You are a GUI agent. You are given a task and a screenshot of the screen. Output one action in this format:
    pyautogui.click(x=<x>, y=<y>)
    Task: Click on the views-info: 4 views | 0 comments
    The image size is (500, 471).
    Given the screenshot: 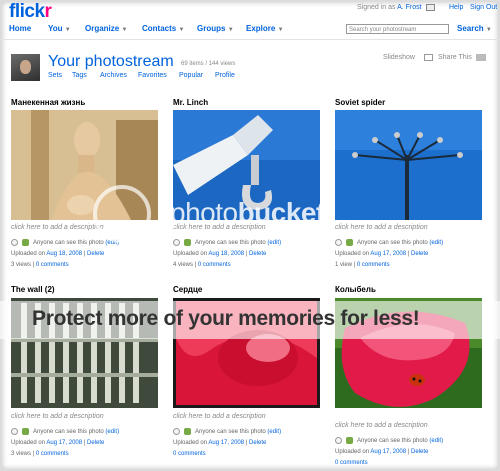 What is the action you would take?
    pyautogui.click(x=202, y=265)
    